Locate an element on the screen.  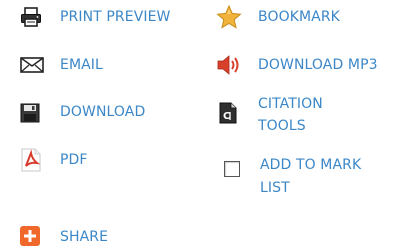
star-icon is located at coordinates (229, 17).